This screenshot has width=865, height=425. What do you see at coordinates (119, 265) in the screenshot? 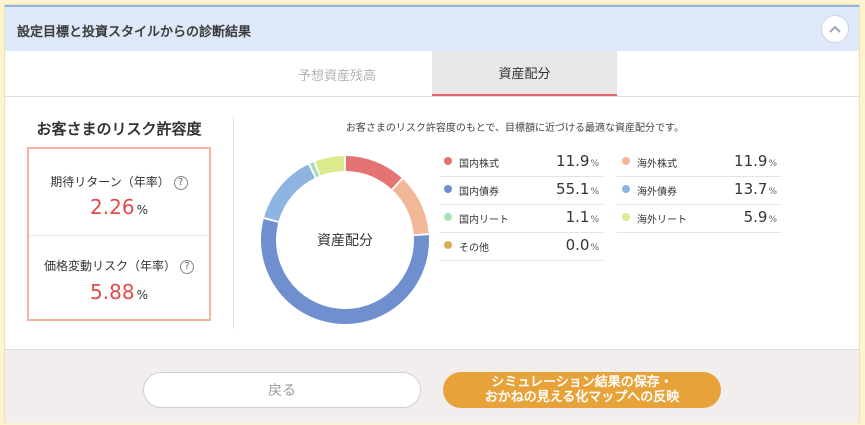
I see `volatility-label: 価格変動リスク（年率）?` at bounding box center [119, 265].